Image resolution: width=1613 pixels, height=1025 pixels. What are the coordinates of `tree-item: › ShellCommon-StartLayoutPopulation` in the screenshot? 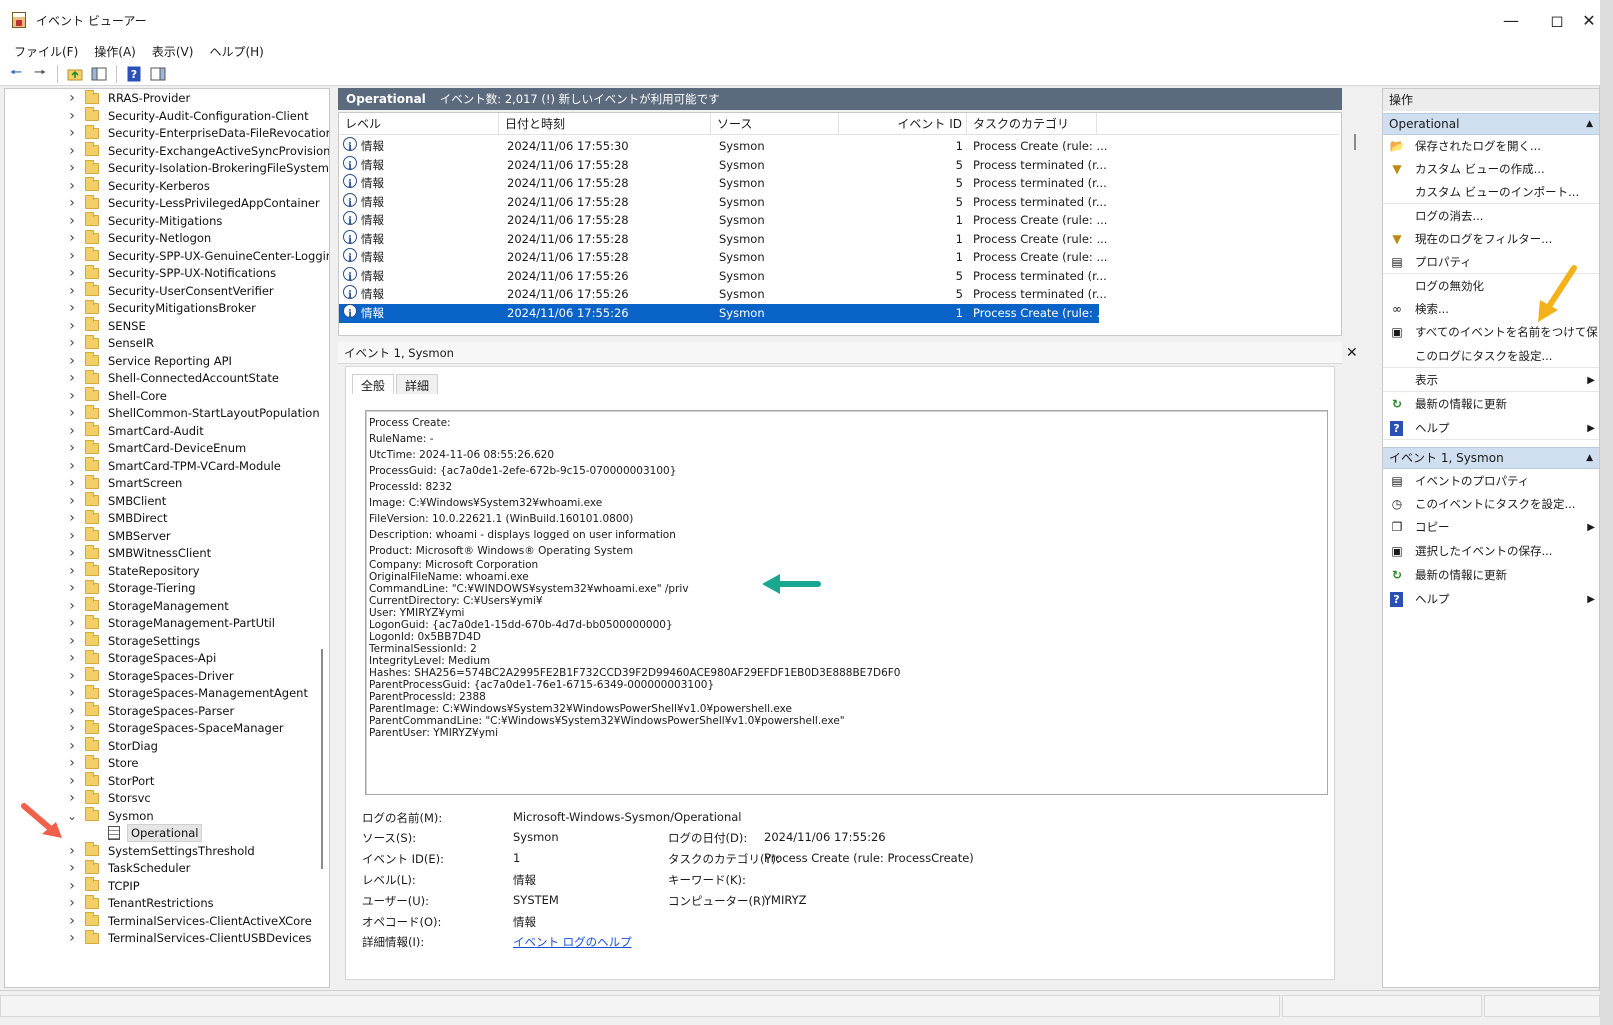 It's located at (165, 413).